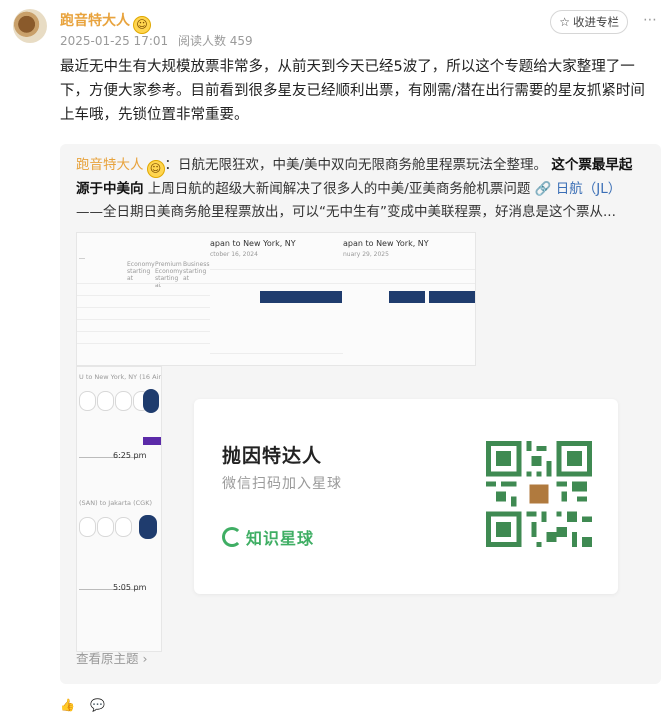  I want to click on col-header-premium: Premium Economy starting at, so click(169, 275).